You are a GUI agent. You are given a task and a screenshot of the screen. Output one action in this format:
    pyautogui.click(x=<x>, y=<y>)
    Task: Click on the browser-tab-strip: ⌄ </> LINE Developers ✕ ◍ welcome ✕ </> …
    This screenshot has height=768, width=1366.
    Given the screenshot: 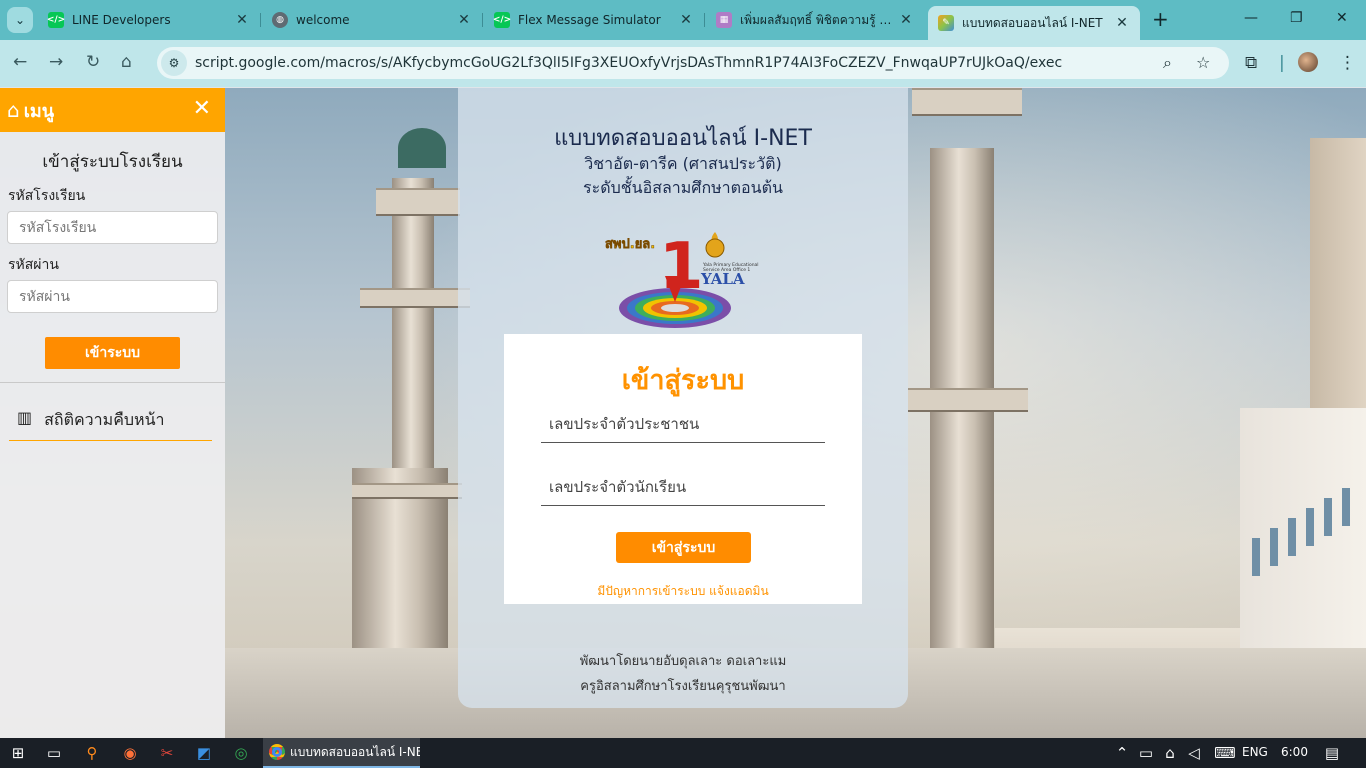 What is the action you would take?
    pyautogui.click(x=683, y=20)
    